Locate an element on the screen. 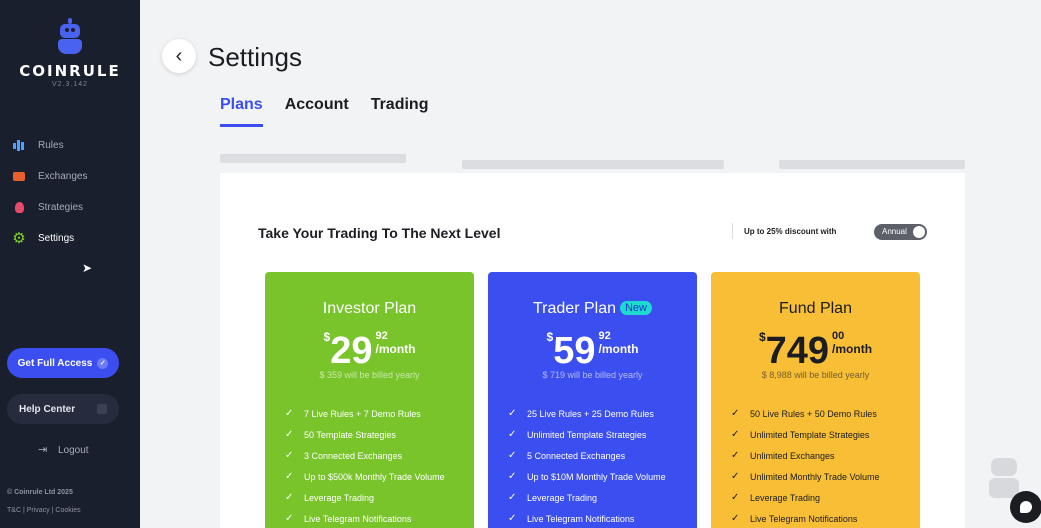  divider is located at coordinates (732, 231).